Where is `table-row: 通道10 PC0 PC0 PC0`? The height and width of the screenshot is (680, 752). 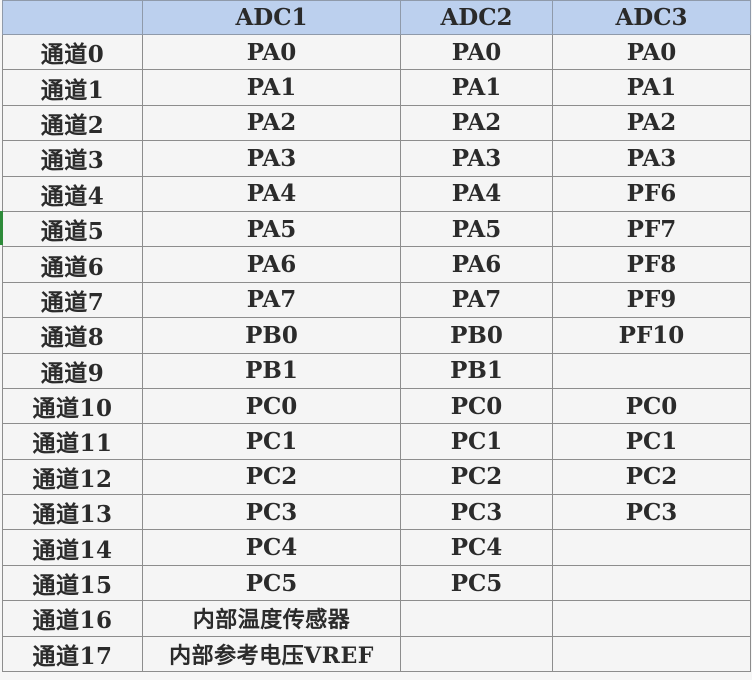 table-row: 通道10 PC0 PC0 PC0 is located at coordinates (376, 406).